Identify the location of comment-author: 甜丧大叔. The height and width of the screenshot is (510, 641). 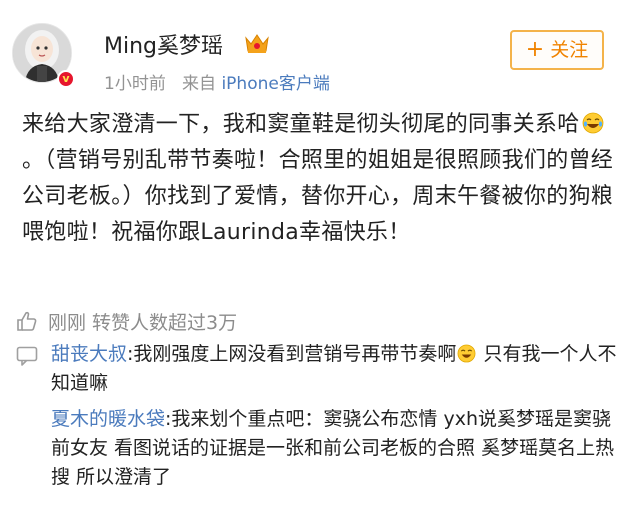
(89, 354).